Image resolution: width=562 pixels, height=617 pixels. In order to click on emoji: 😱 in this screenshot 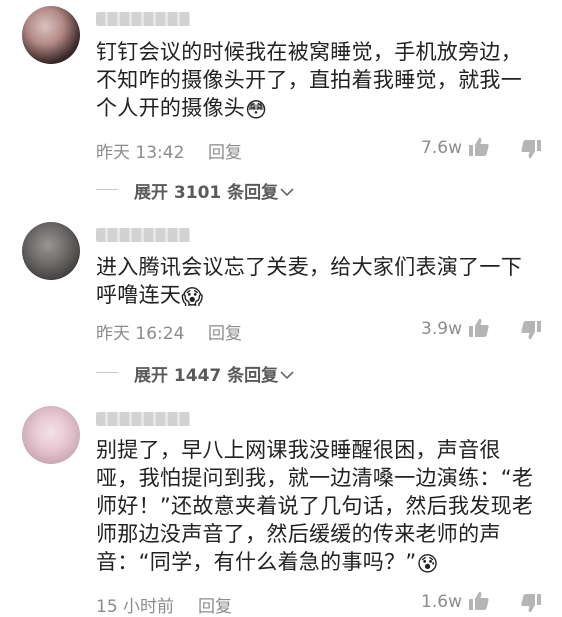, I will do `click(192, 297)`.